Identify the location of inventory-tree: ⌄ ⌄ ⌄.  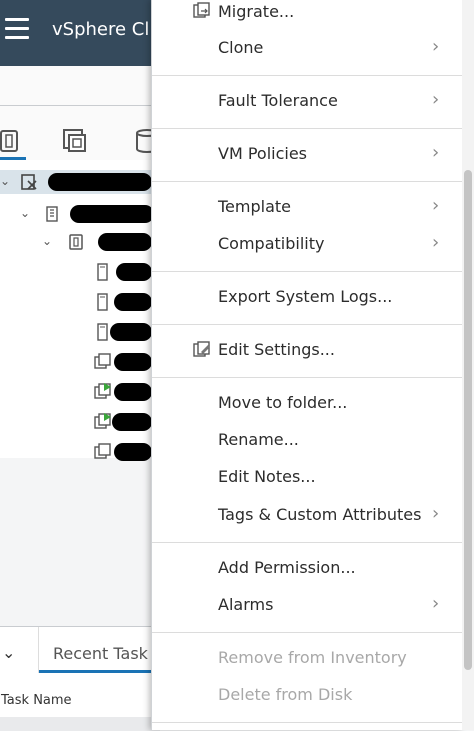
(80, 310).